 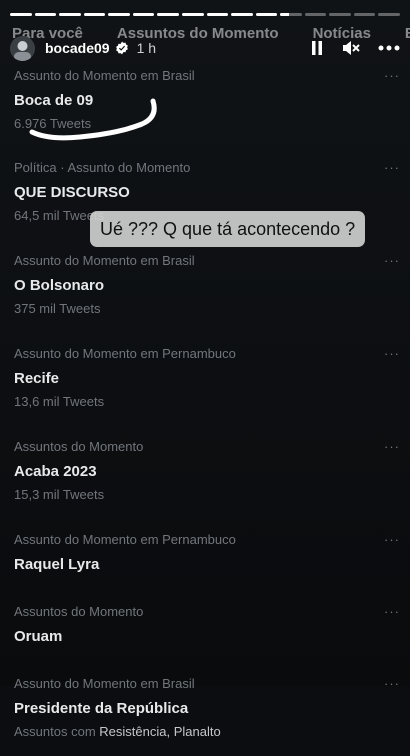 What do you see at coordinates (146, 48) in the screenshot?
I see `post-time: 1 h` at bounding box center [146, 48].